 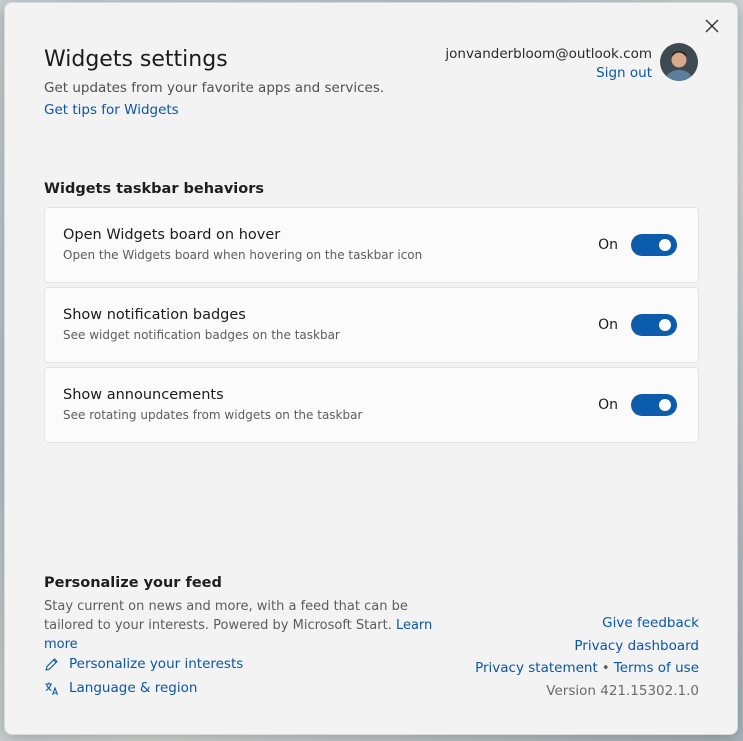 What do you see at coordinates (622, 690) in the screenshot?
I see `version-label: Version 421.15302.1.0` at bounding box center [622, 690].